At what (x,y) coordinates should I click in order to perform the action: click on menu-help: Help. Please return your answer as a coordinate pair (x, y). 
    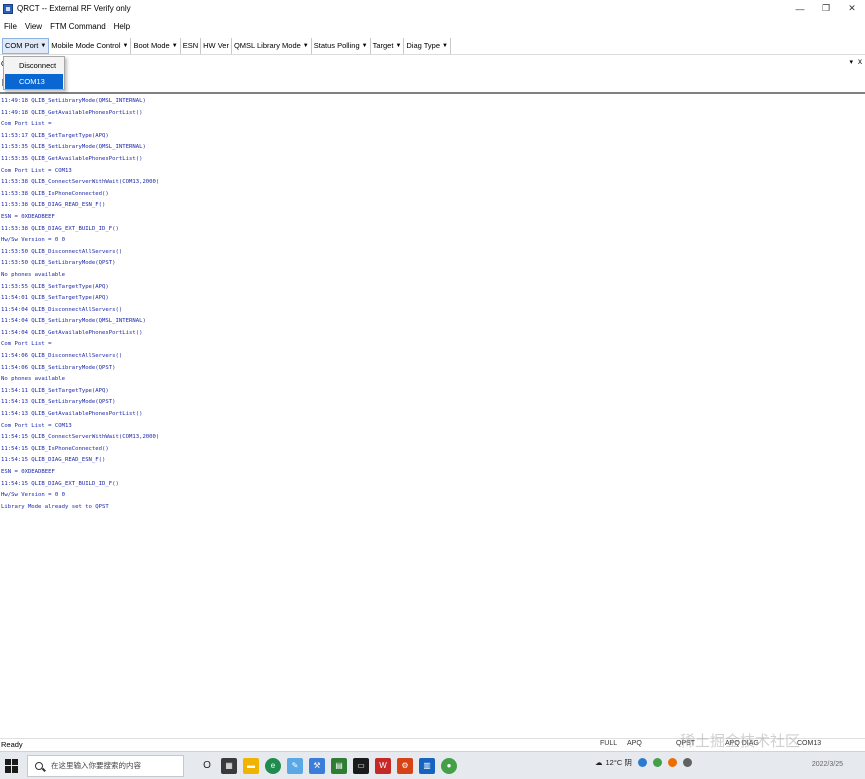
    Looking at the image, I should click on (122, 26).